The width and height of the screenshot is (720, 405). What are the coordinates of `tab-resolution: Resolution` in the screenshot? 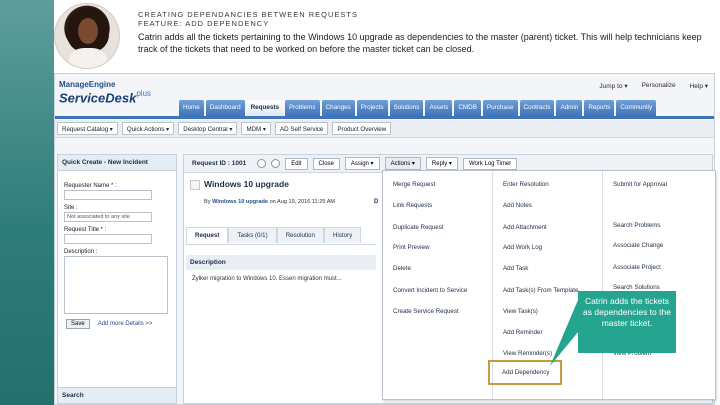 It's located at (300, 235).